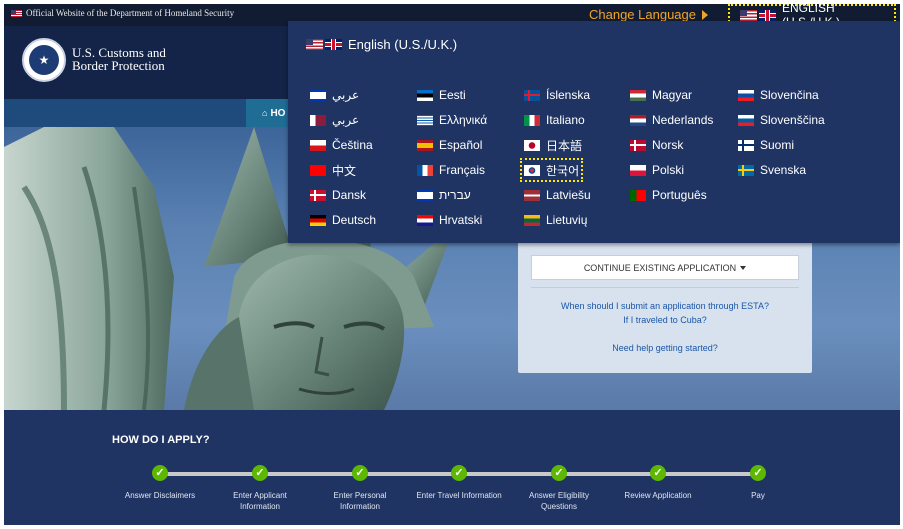 Image resolution: width=903 pixels, height=529 pixels. What do you see at coordinates (568, 95) in the screenshot?
I see `language-option-label: Íslenska` at bounding box center [568, 95].